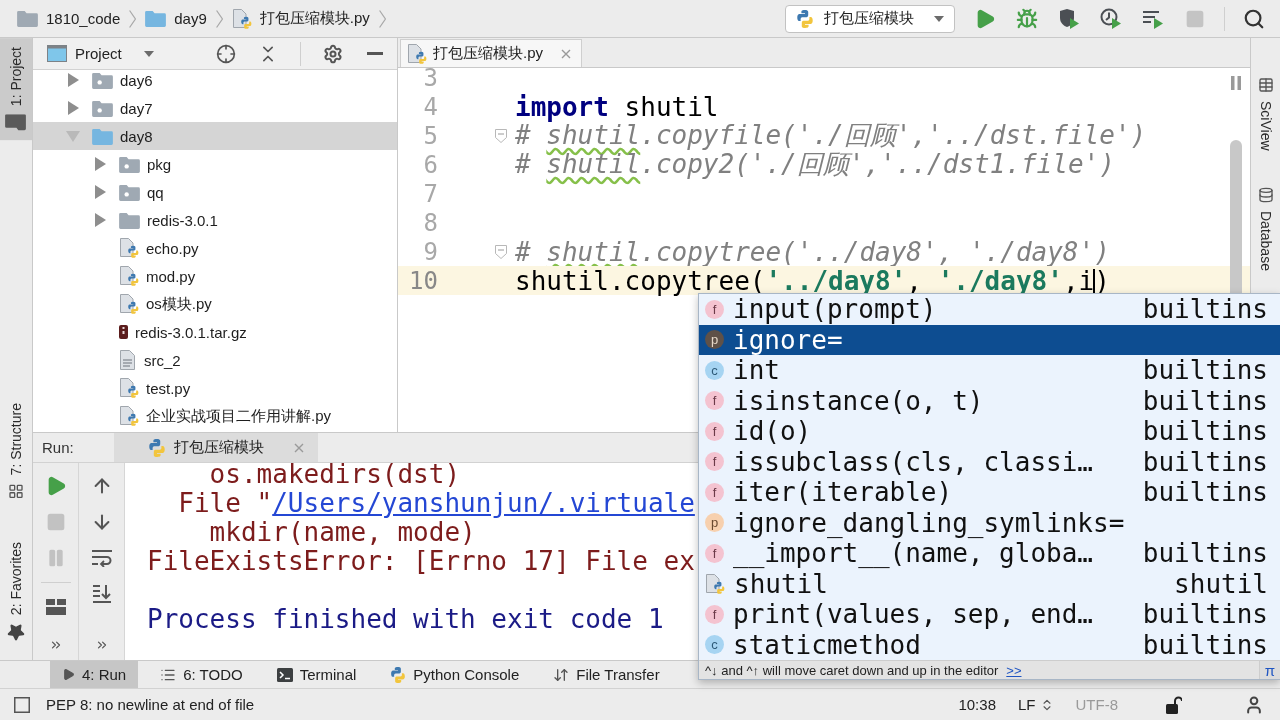 The height and width of the screenshot is (720, 1280). I want to click on tool-window-tab: 1: Project, so click(16, 89).